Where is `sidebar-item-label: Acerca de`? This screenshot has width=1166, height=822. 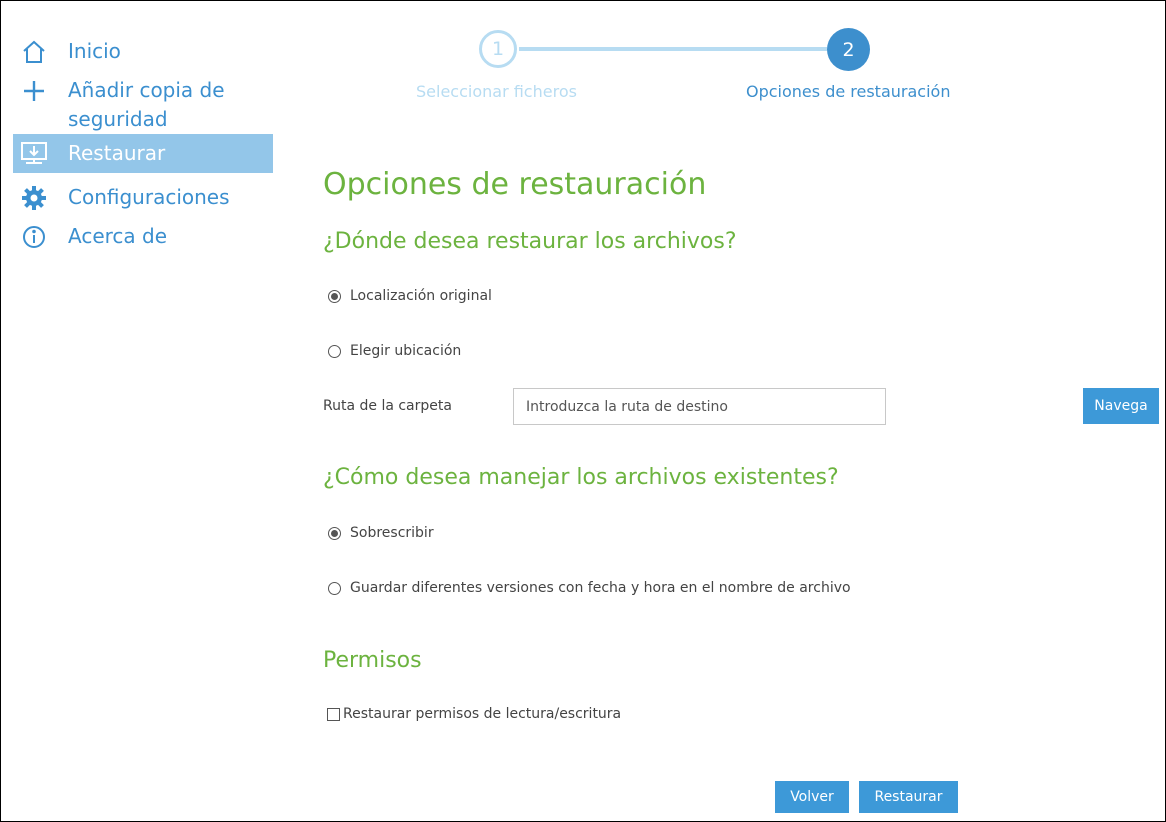 sidebar-item-label: Acerca de is located at coordinates (118, 236).